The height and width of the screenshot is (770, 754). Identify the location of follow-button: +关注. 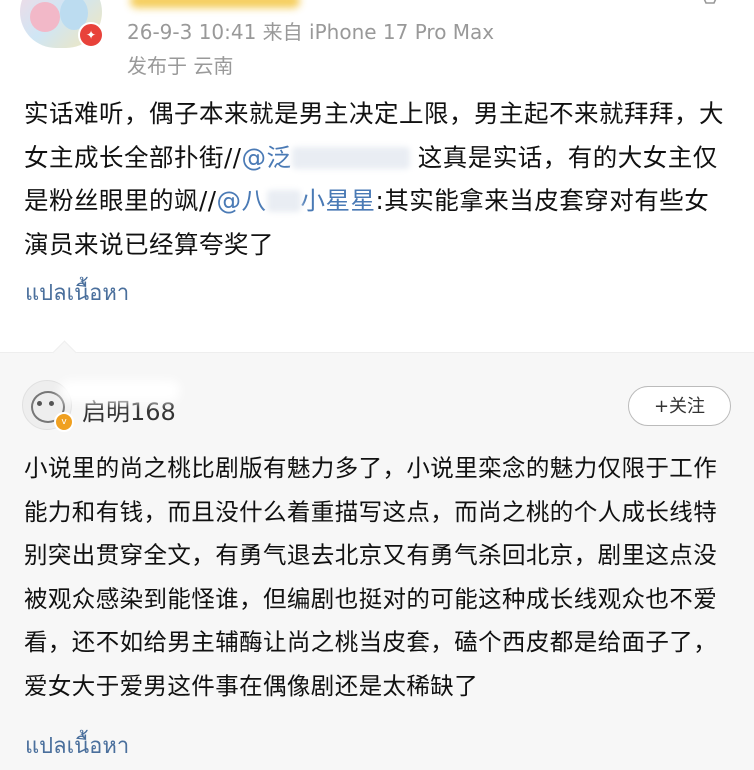
(679, 406).